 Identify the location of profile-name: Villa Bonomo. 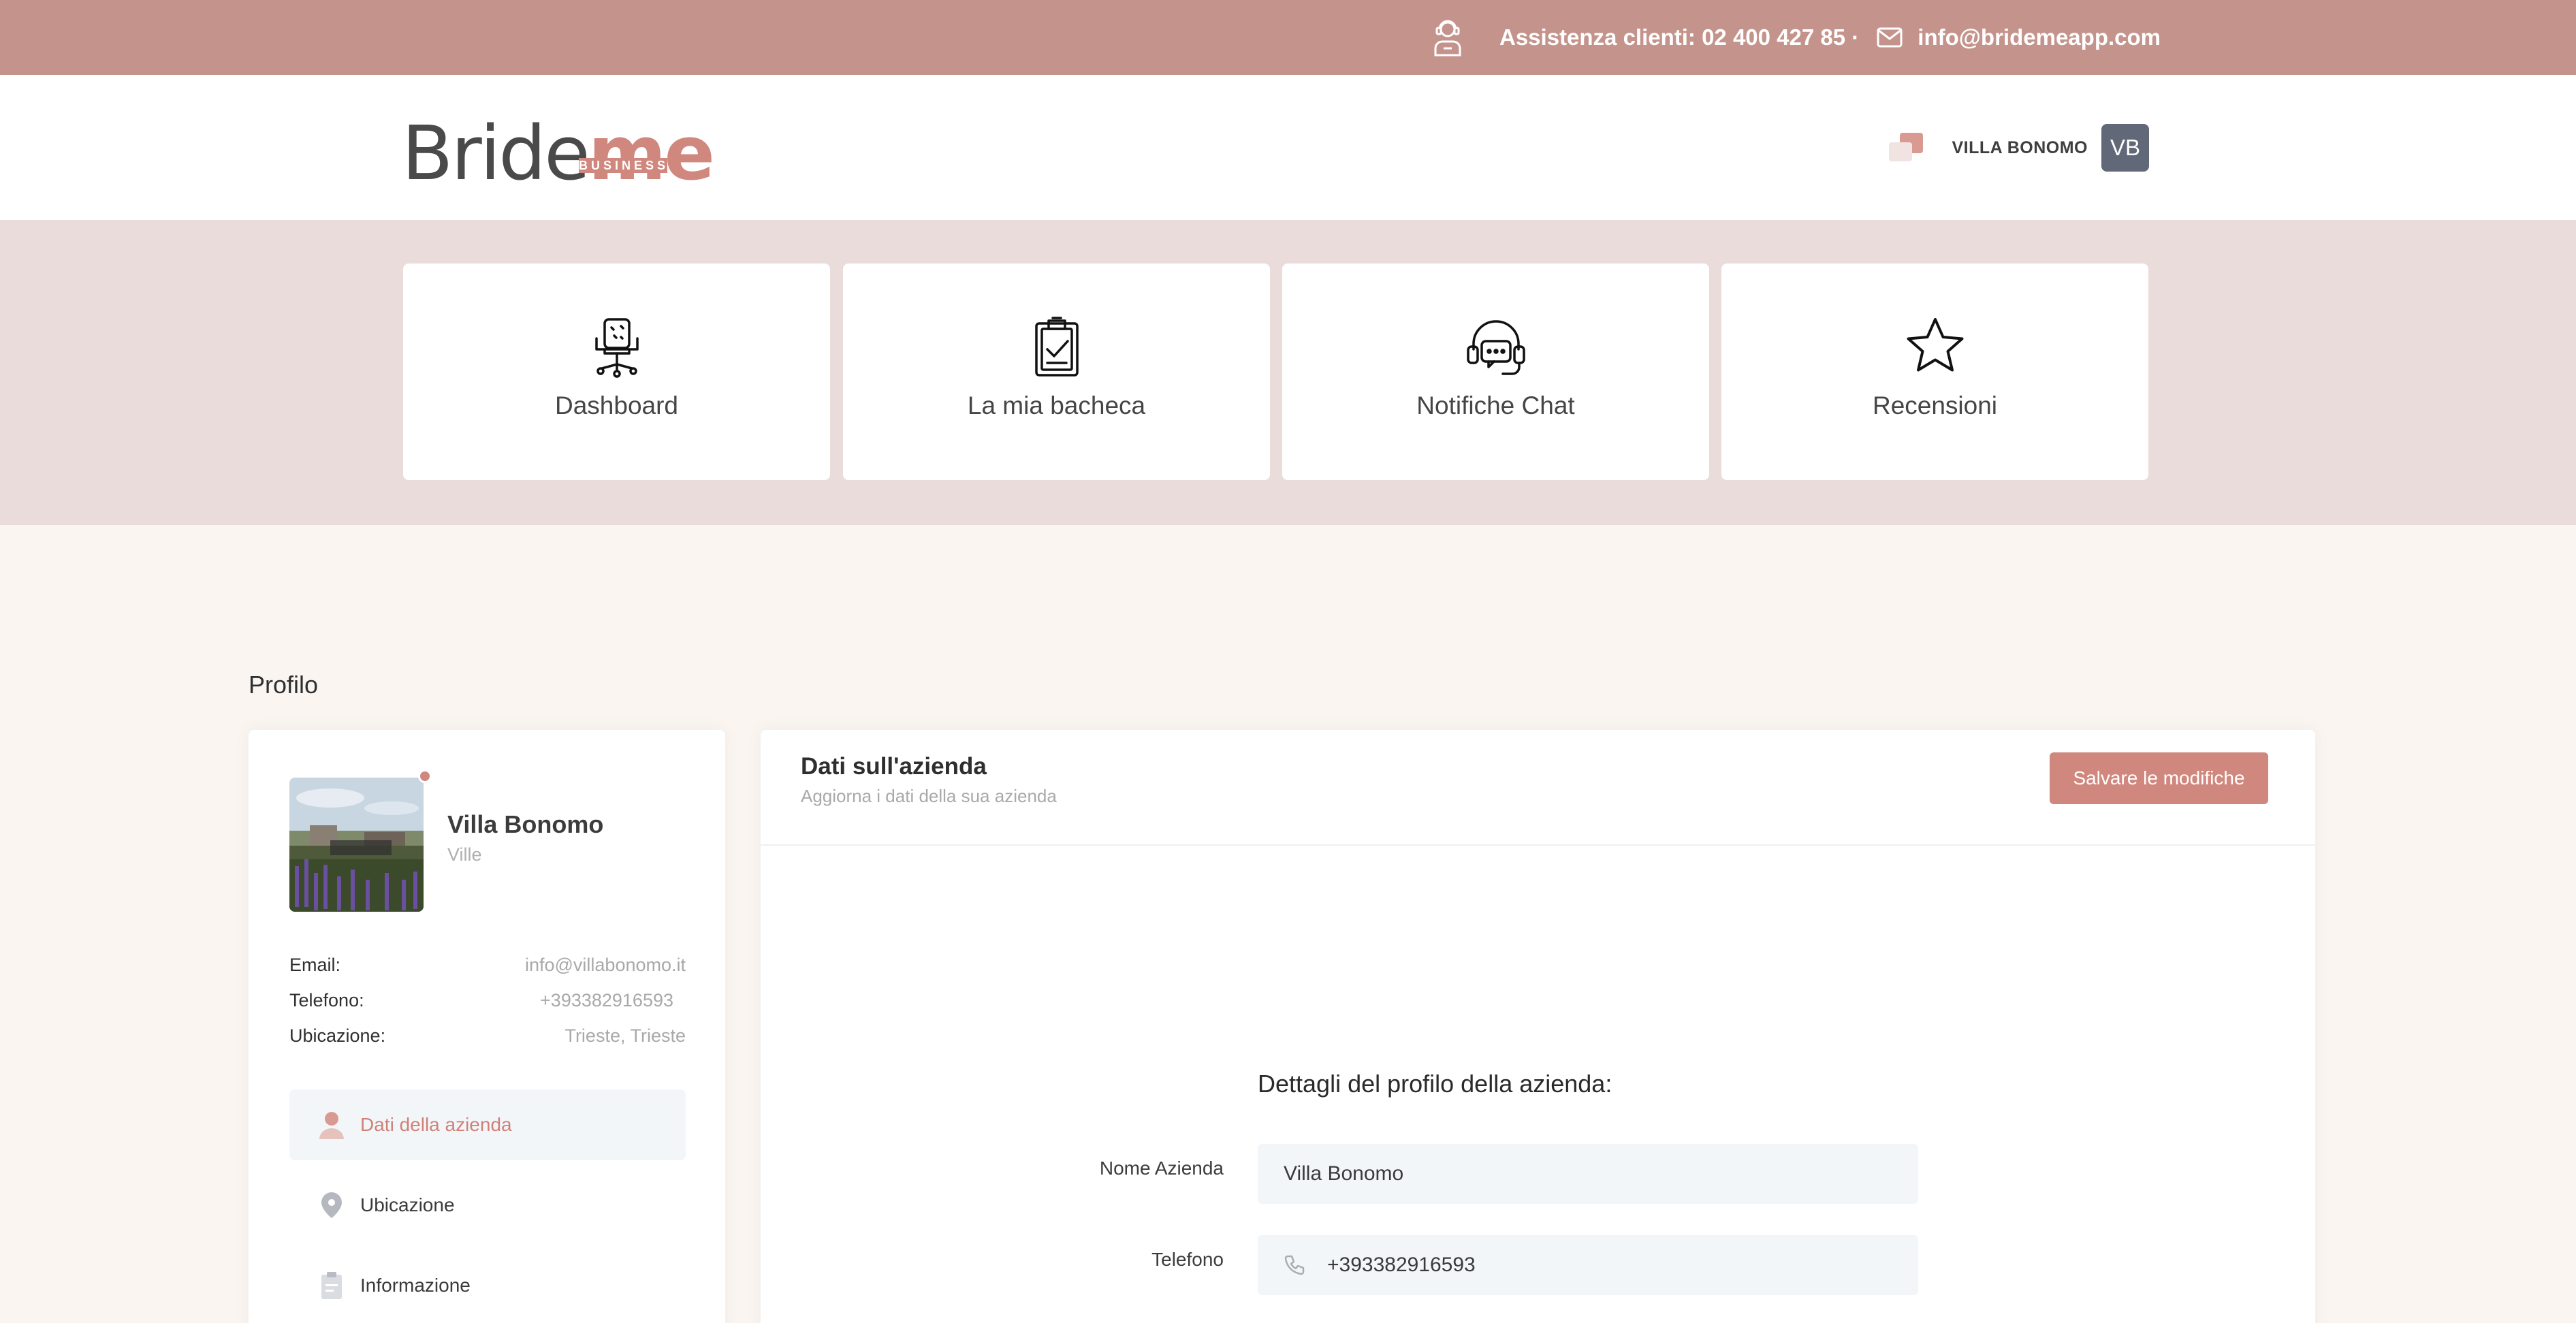
(525, 824).